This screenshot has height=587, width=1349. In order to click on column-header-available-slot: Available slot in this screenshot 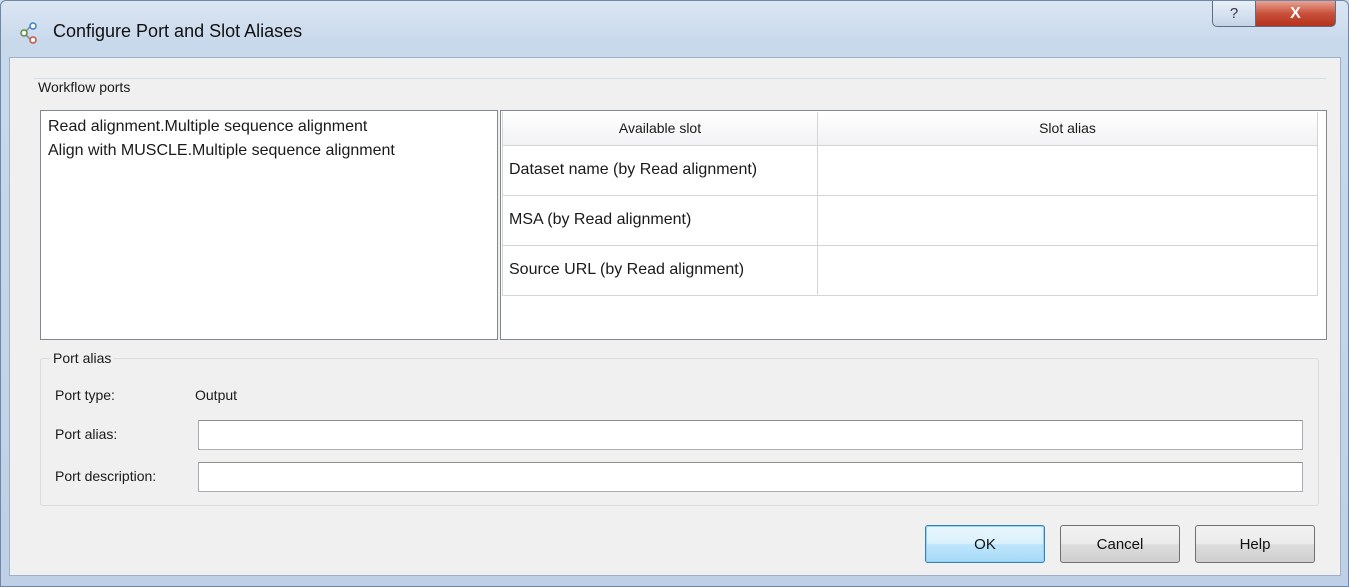, I will do `click(660, 129)`.